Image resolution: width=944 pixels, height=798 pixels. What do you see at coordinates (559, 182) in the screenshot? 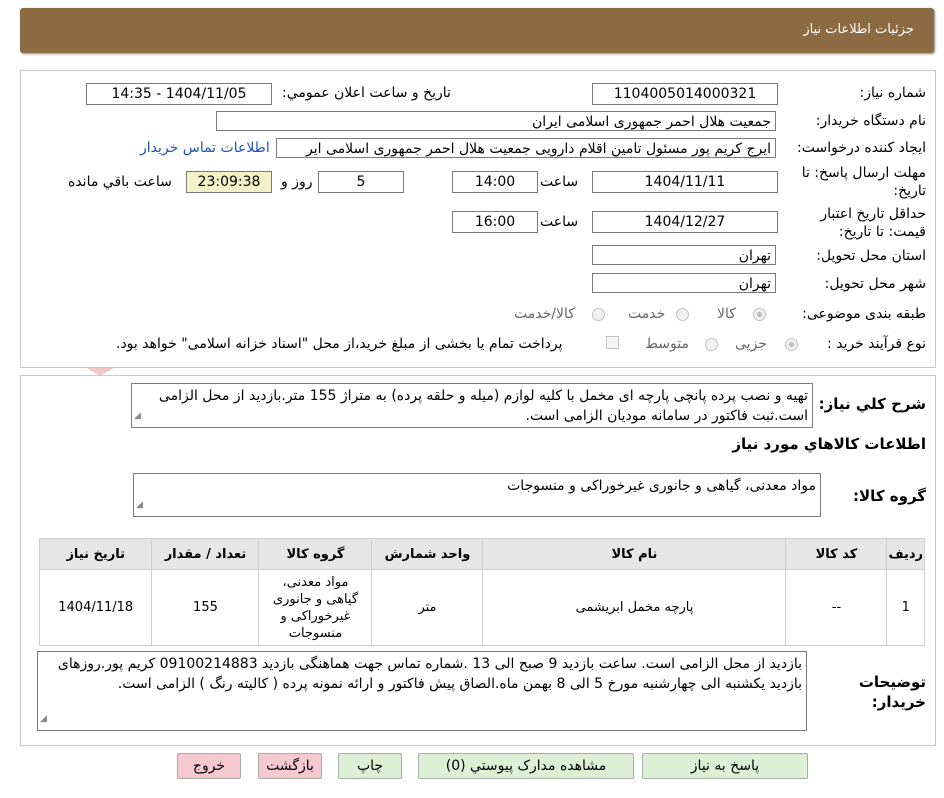
I see `reply-time-label: ساعت` at bounding box center [559, 182].